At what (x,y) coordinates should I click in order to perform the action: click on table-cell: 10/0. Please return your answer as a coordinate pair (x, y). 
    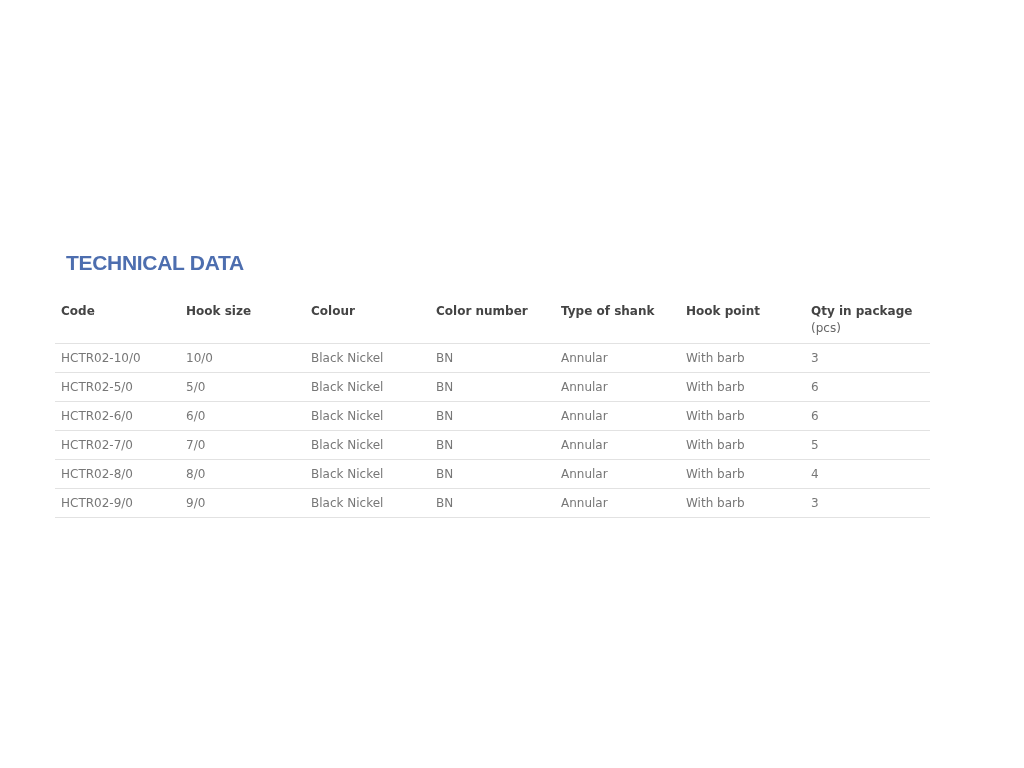
    Looking at the image, I should click on (199, 358).